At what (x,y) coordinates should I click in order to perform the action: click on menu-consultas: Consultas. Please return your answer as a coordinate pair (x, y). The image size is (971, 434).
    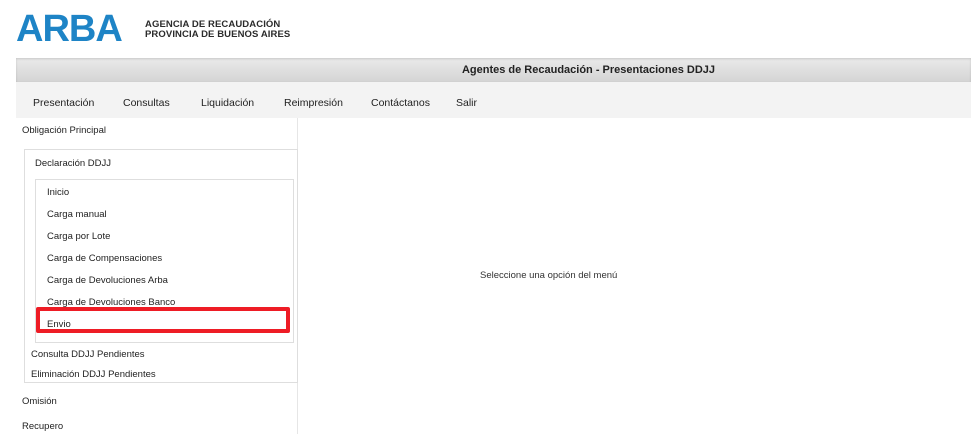
    Looking at the image, I should click on (146, 103).